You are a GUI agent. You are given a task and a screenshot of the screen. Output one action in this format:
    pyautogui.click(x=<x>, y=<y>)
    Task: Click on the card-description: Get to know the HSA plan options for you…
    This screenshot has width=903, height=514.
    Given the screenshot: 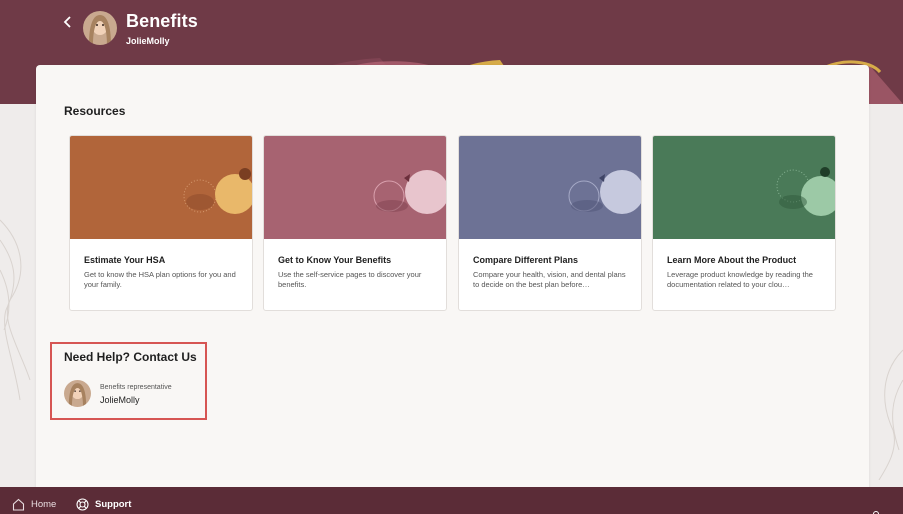 What is the action you would take?
    pyautogui.click(x=160, y=279)
    